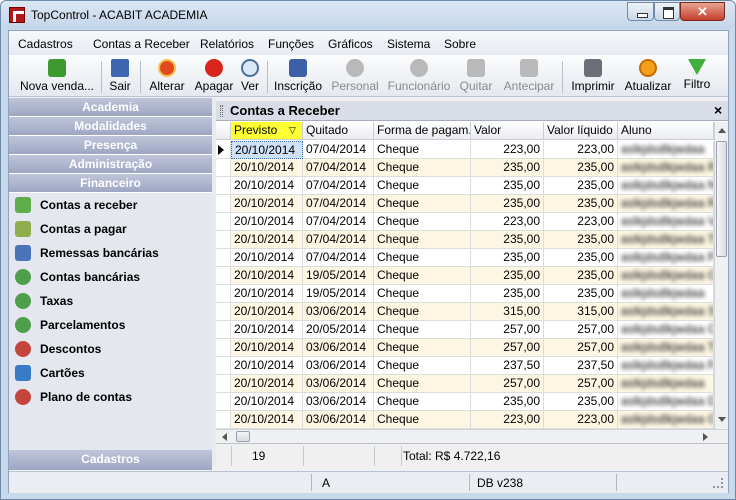 This screenshot has height=500, width=736. Describe the element at coordinates (419, 77) in the screenshot. I see `funcionario-button: Funcionário` at that location.